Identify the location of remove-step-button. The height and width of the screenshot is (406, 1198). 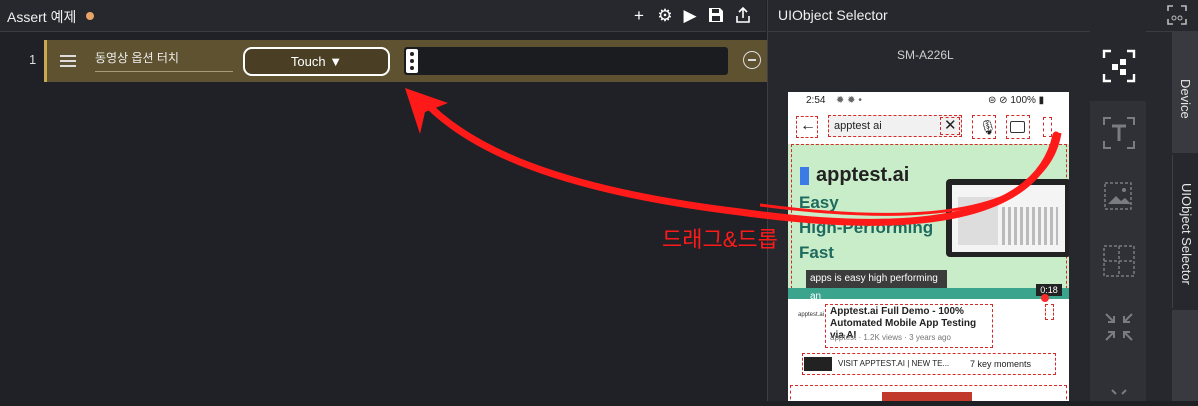
(752, 60).